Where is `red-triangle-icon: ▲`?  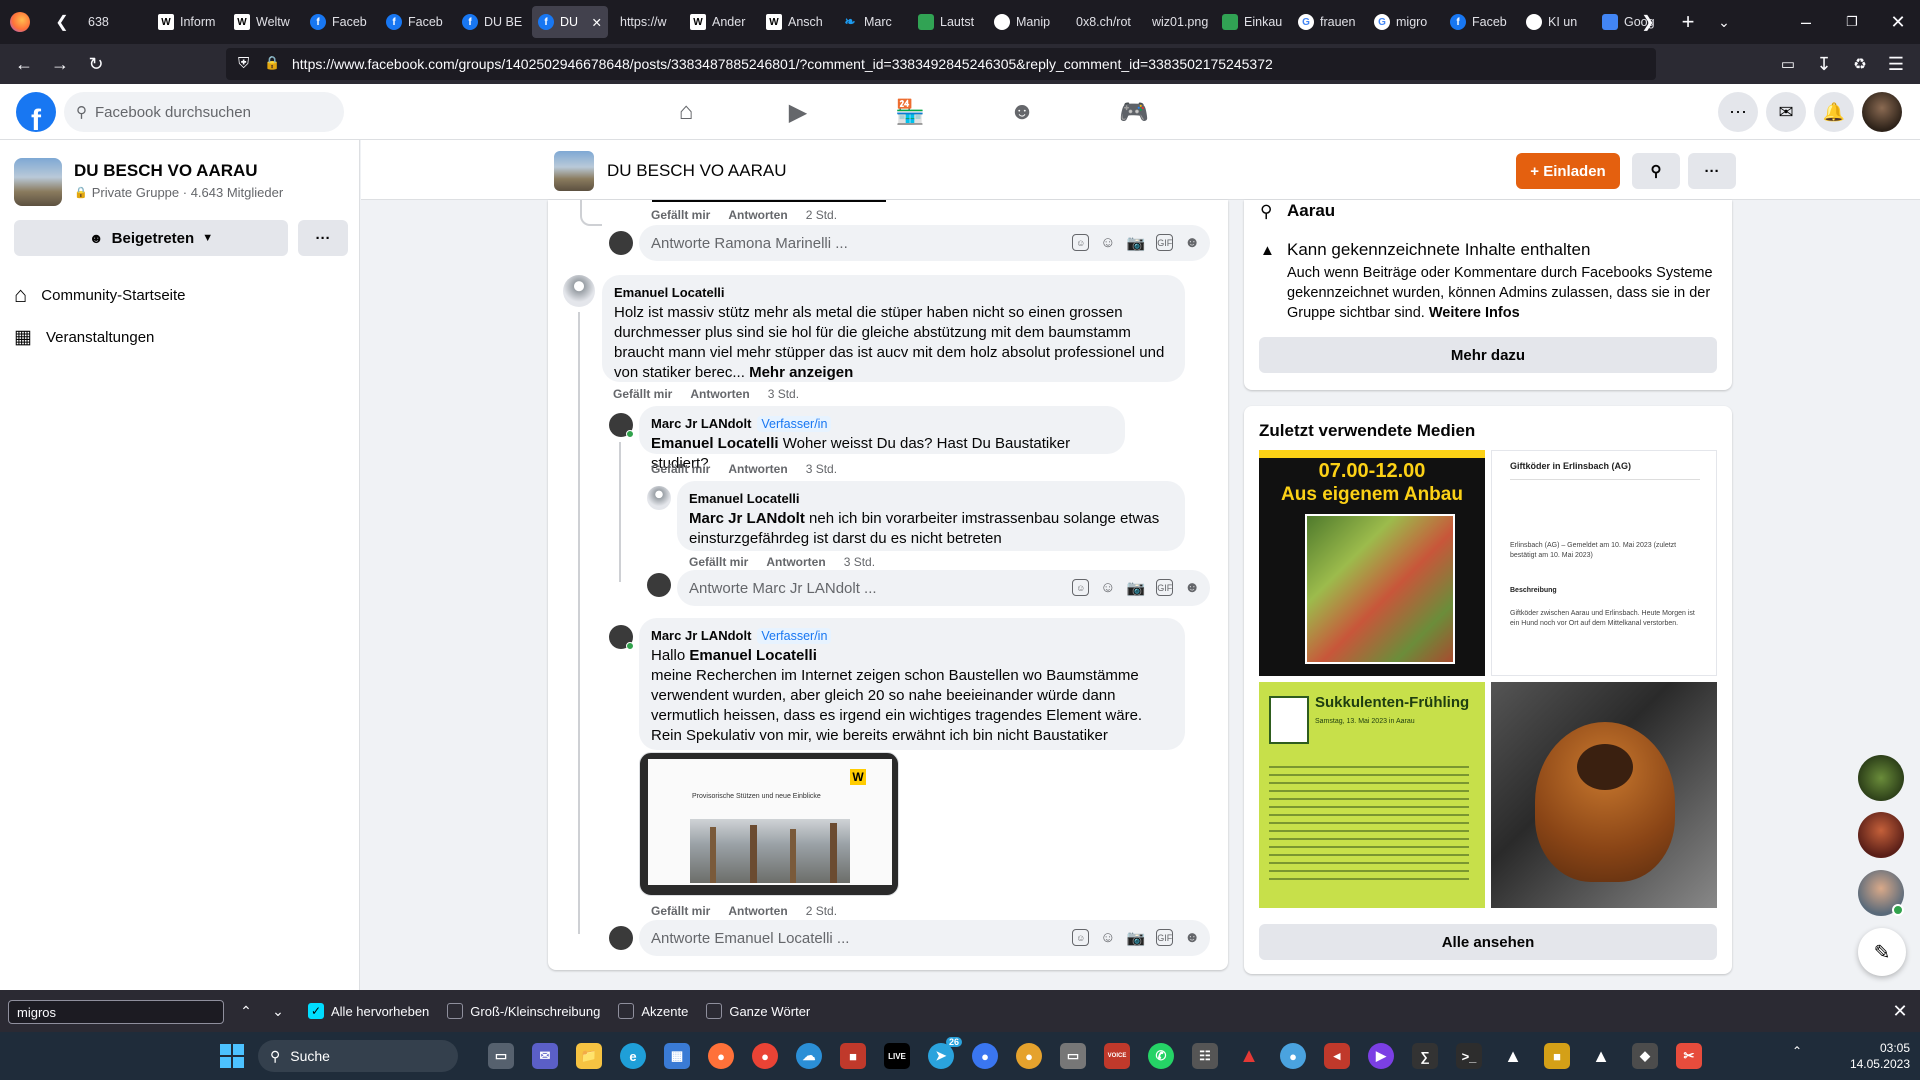 red-triangle-icon: ▲ is located at coordinates (1249, 1056).